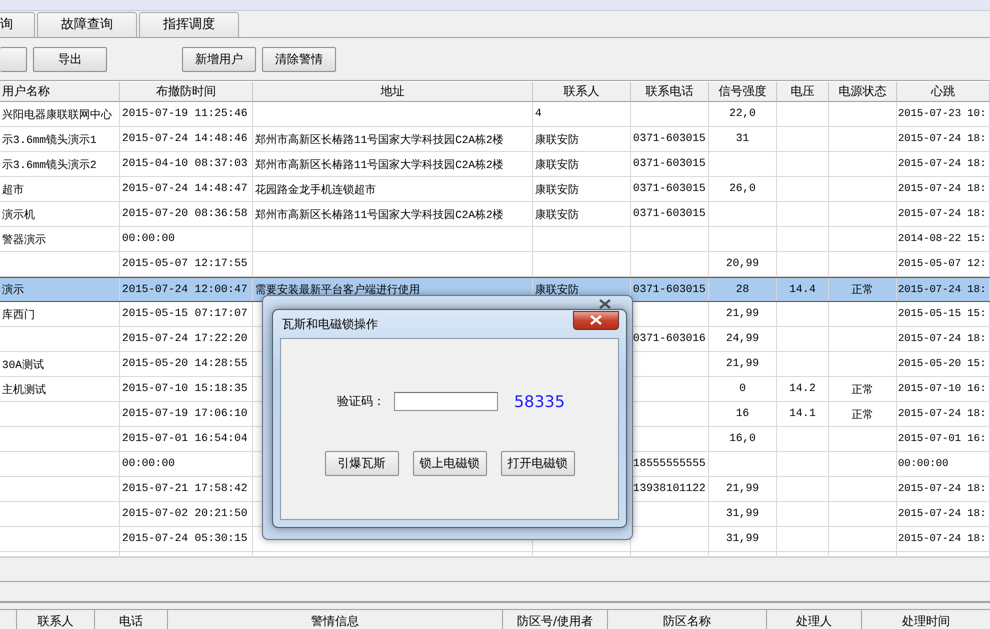 The image size is (990, 629). I want to click on field-label: 验证码：, so click(361, 401).